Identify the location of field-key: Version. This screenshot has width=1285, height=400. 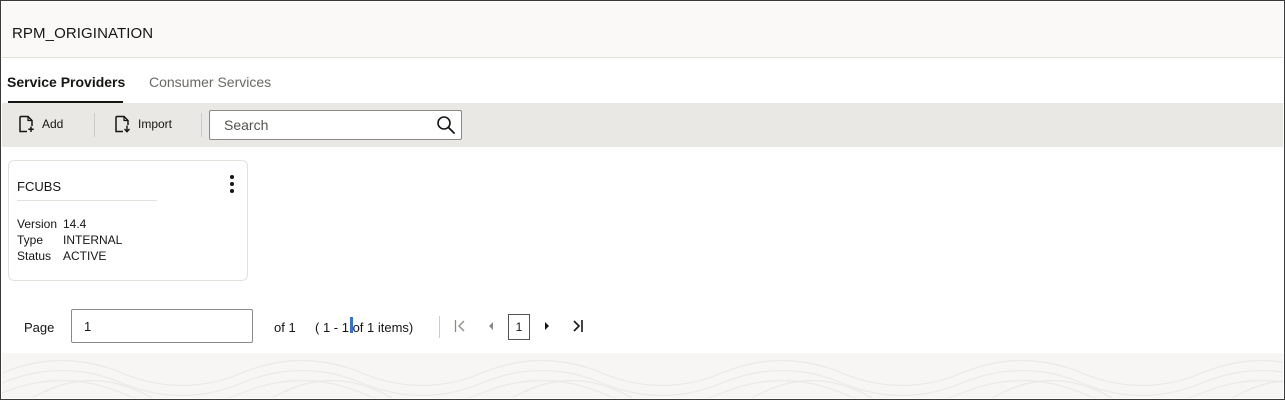
(37, 224).